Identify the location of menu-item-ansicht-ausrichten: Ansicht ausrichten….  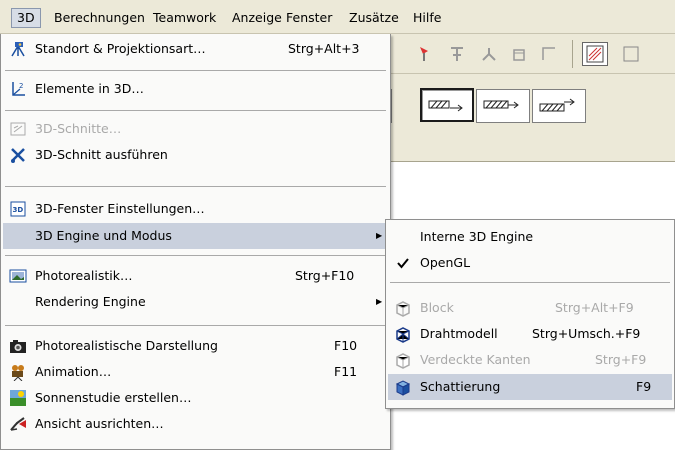
(195, 424).